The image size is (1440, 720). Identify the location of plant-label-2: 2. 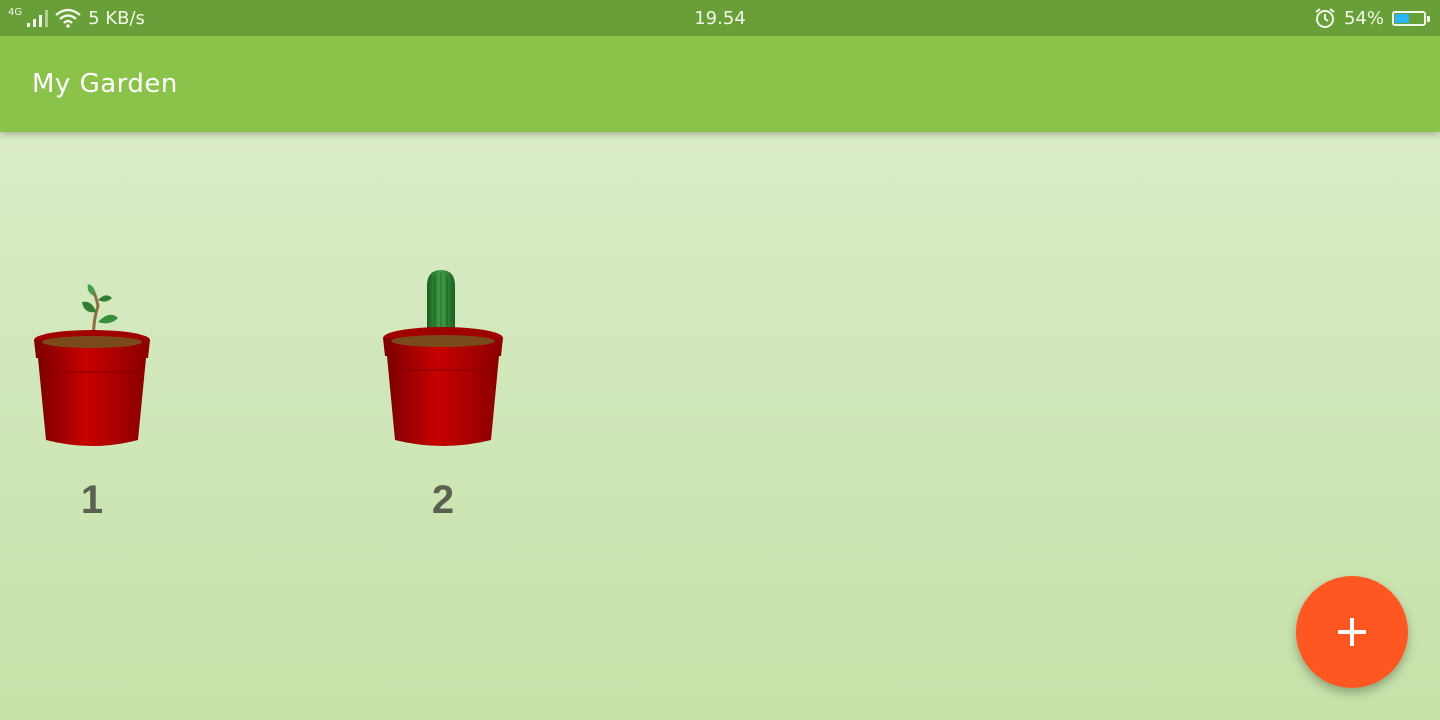
(443, 500).